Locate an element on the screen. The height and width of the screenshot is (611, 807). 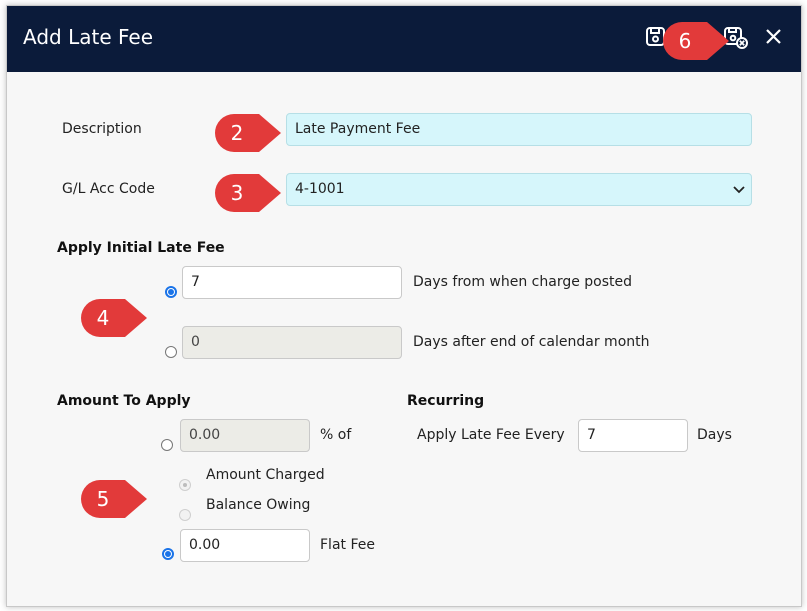
percent-input: 0.00 is located at coordinates (245, 435).